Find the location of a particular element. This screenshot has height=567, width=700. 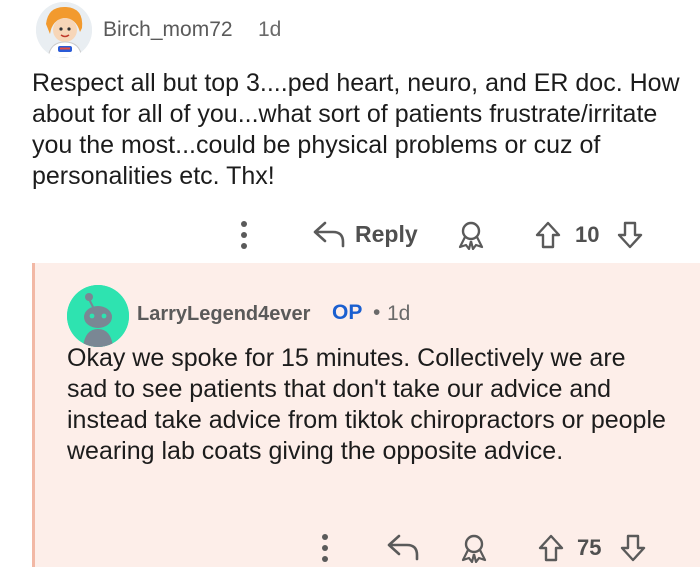

reply-button is located at coordinates (403, 547).